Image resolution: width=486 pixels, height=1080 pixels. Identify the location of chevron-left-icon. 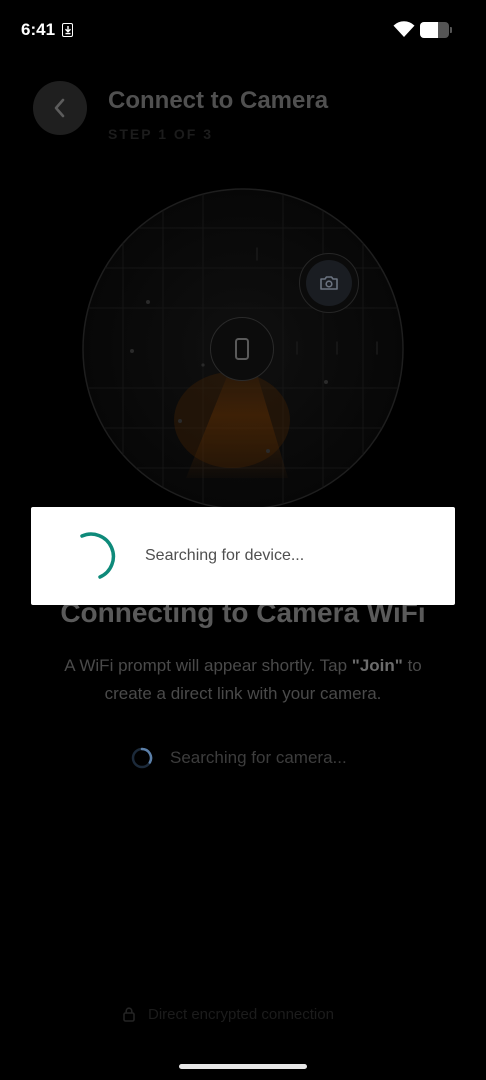
(59, 108).